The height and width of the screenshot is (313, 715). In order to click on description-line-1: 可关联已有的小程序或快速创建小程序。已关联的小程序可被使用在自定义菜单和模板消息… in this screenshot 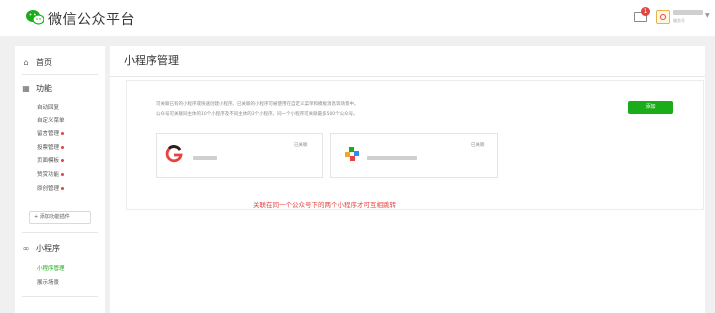, I will do `click(257, 104)`.